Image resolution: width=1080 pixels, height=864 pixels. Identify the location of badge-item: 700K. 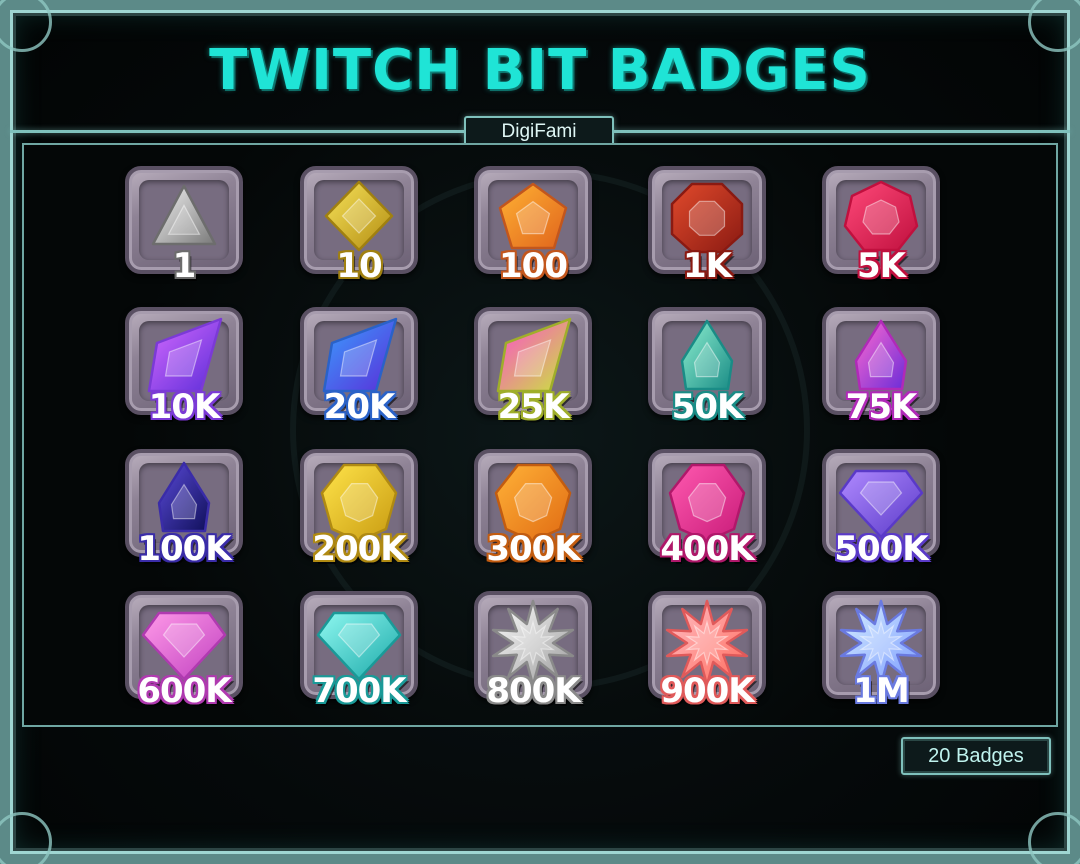
(359, 651).